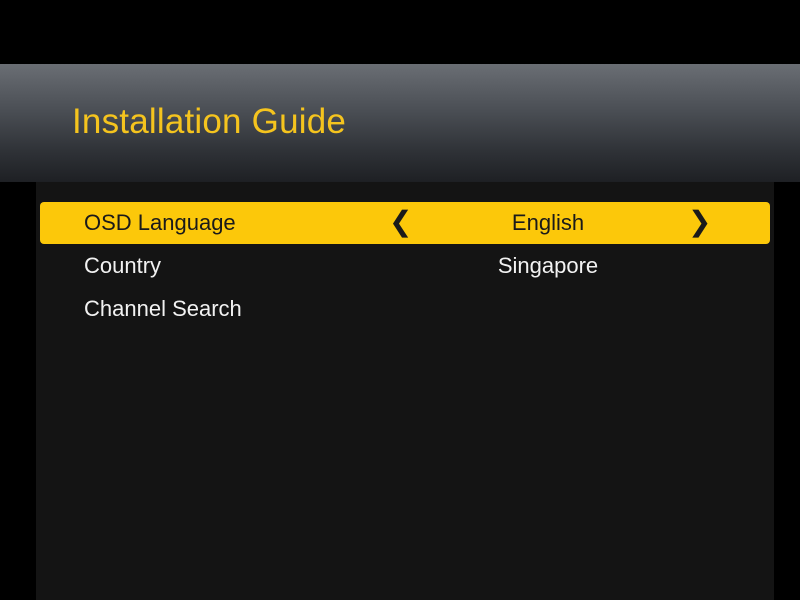 This screenshot has width=800, height=600. Describe the element at coordinates (400, 222) in the screenshot. I see `chevron-left-icon: ❮` at that location.